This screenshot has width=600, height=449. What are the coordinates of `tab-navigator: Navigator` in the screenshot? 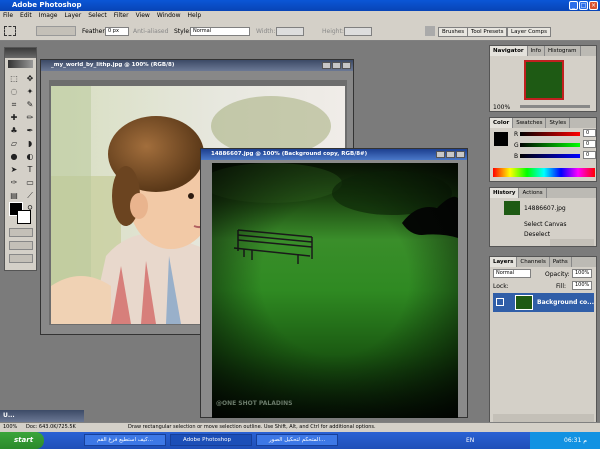 It's located at (509, 51).